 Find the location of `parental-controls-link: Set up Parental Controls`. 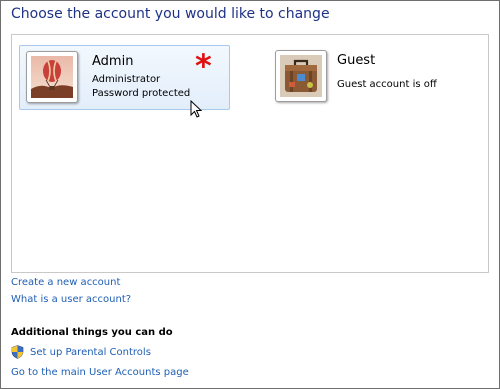

parental-controls-link: Set up Parental Controls is located at coordinates (90, 352).